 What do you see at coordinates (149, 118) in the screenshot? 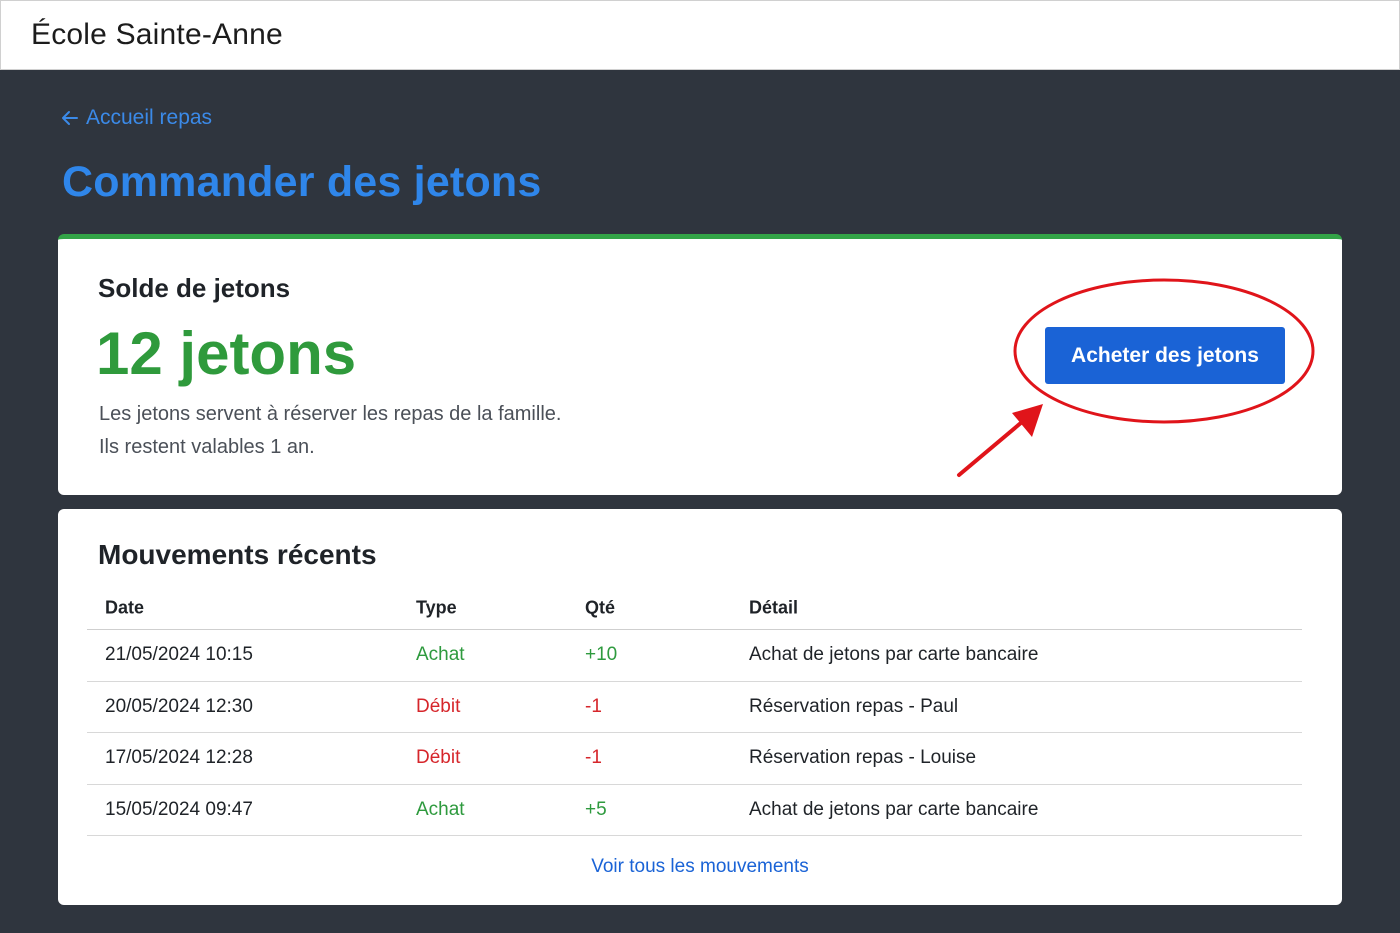
I see `back-link-label: Accueil repas` at bounding box center [149, 118].